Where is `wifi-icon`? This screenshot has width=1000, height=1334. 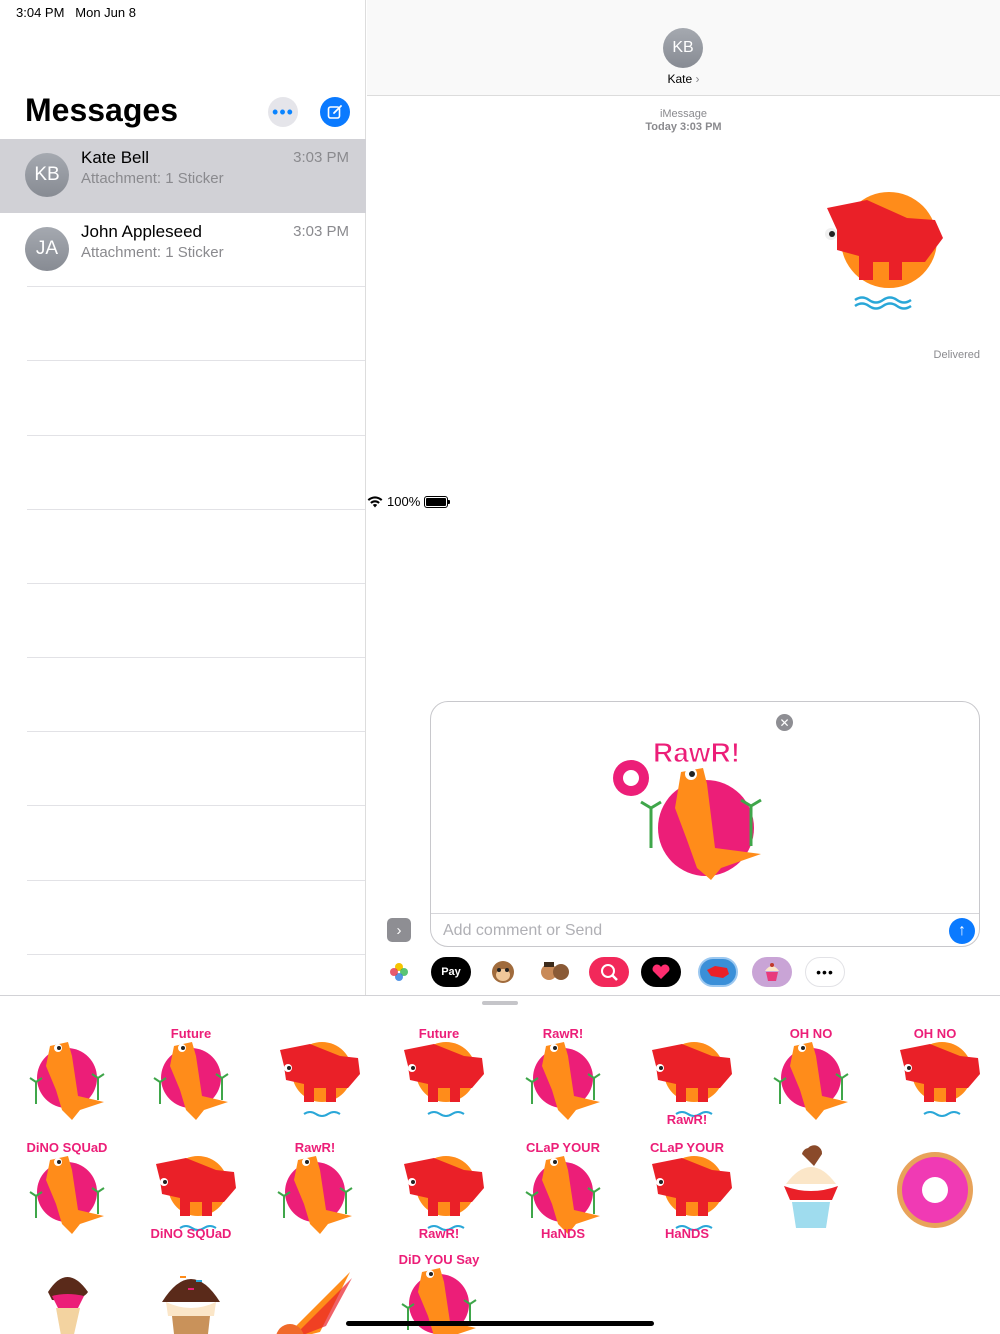
wifi-icon is located at coordinates (375, 501).